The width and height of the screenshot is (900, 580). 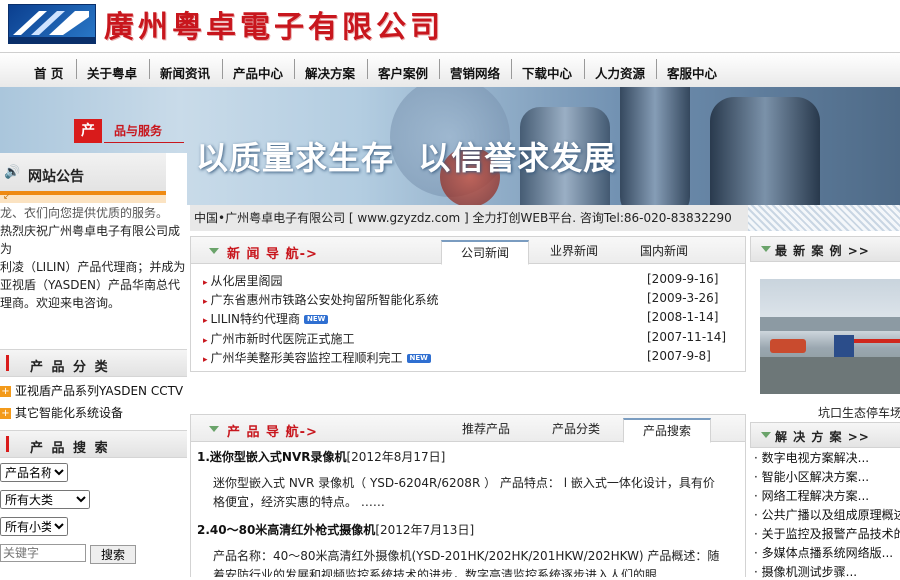 I want to click on solution-label: 关于监控及报警产品技术的, so click(x=831, y=534).